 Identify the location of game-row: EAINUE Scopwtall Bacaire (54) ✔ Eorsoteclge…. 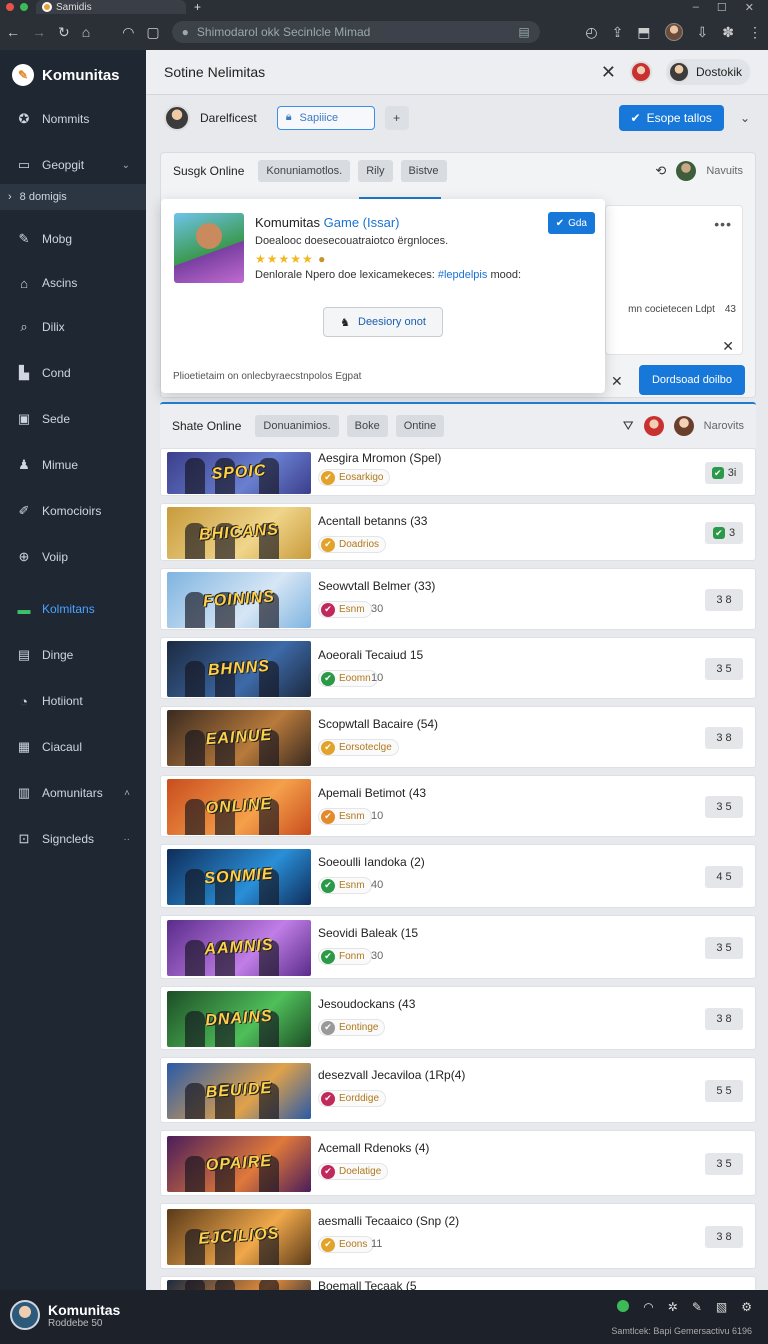
(458, 737).